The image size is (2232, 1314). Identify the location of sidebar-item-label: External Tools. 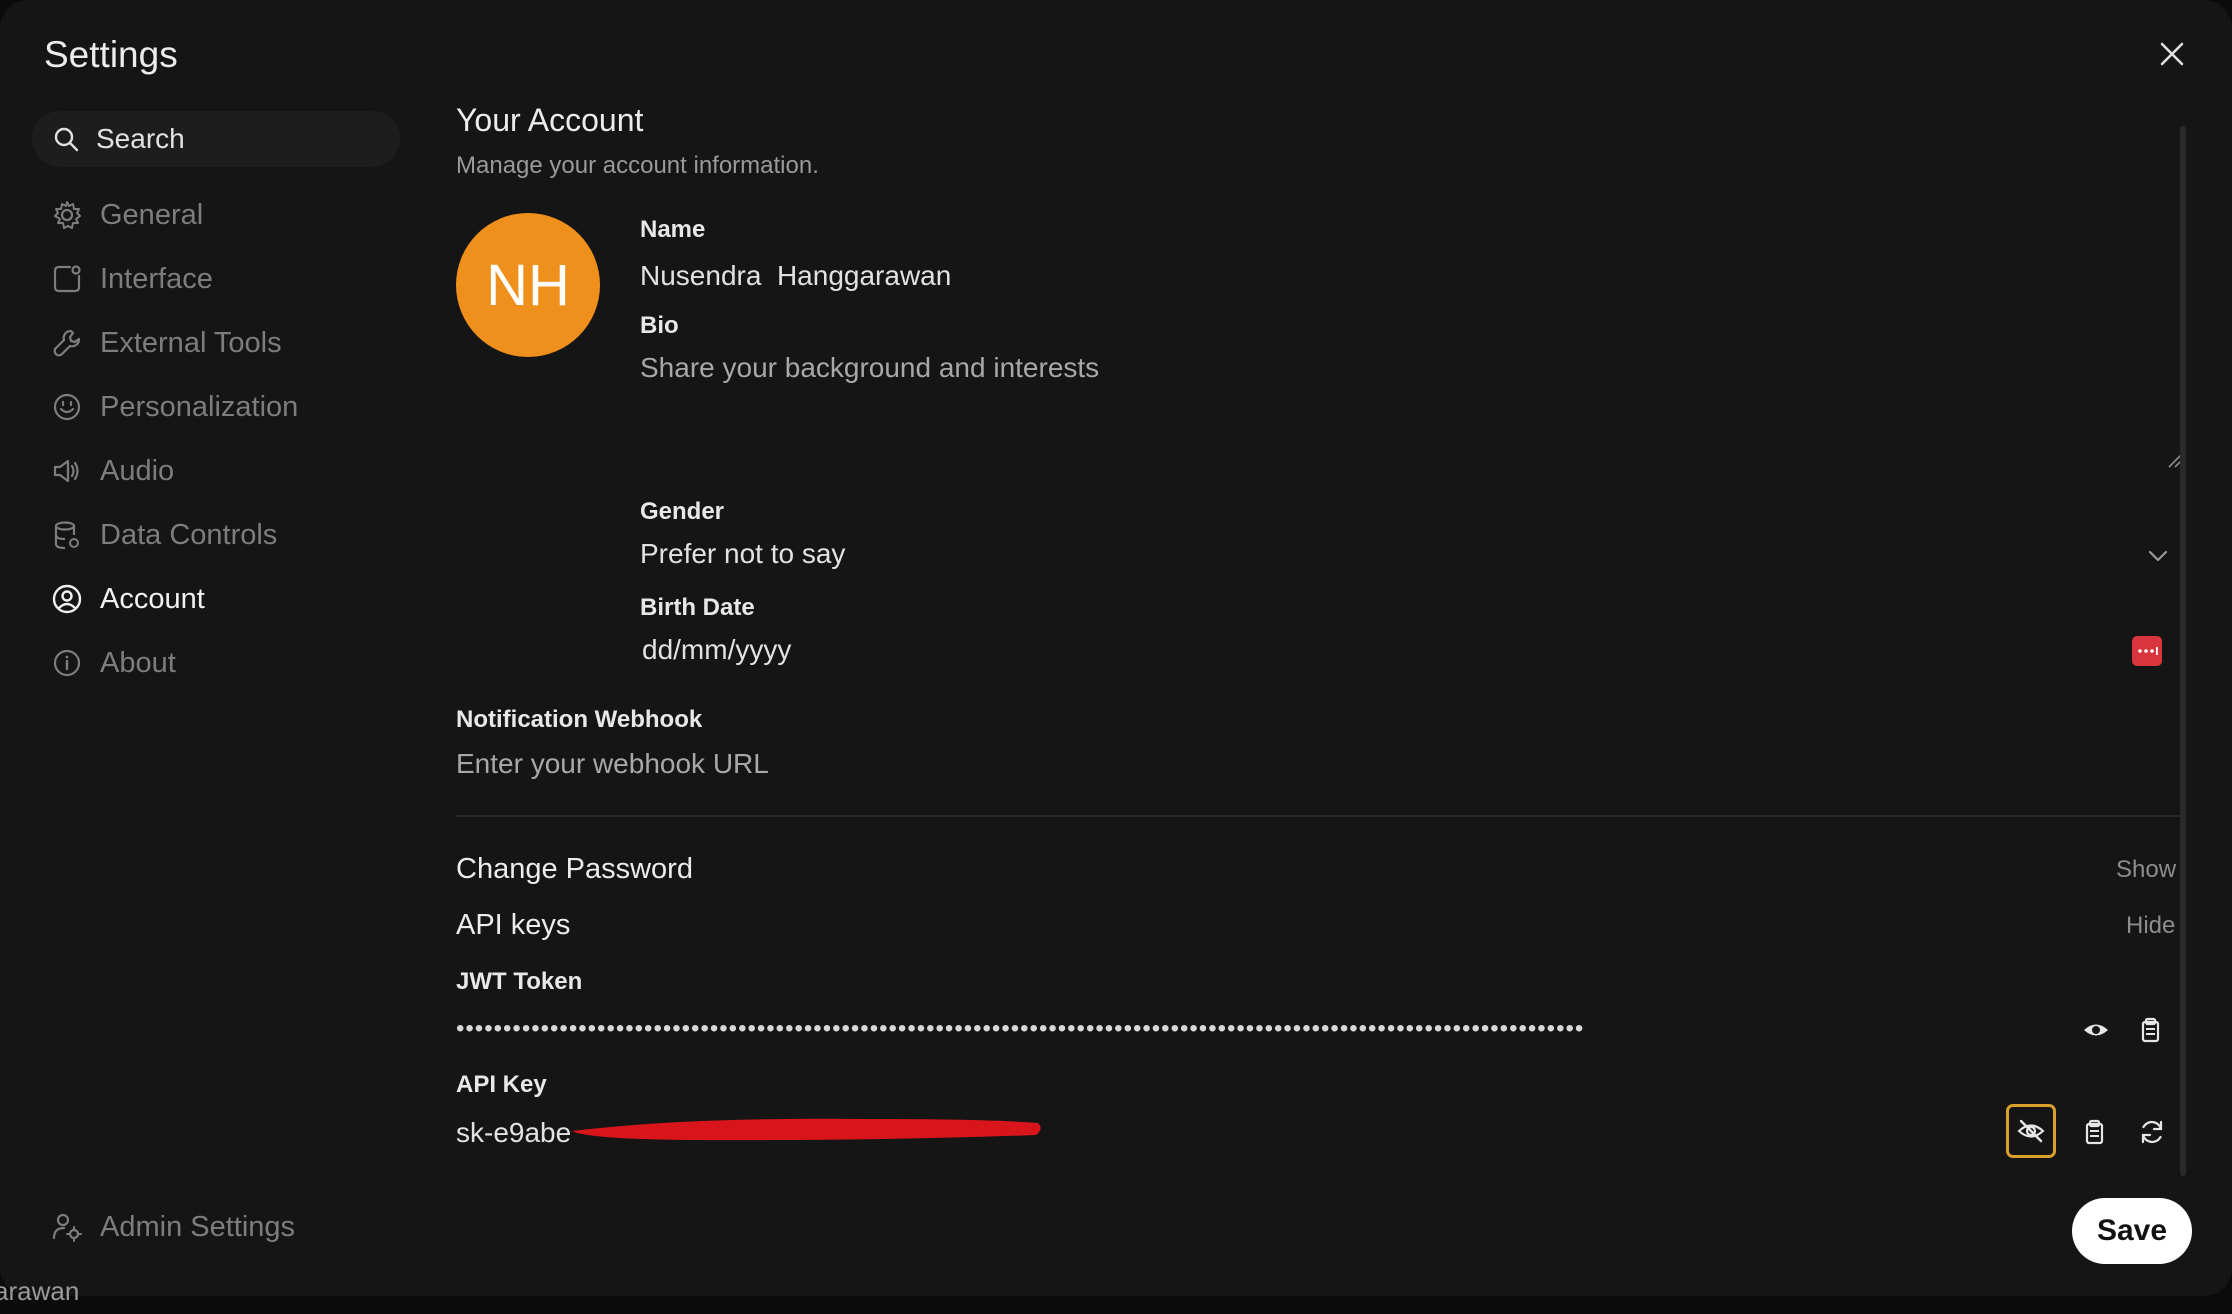
(191, 342).